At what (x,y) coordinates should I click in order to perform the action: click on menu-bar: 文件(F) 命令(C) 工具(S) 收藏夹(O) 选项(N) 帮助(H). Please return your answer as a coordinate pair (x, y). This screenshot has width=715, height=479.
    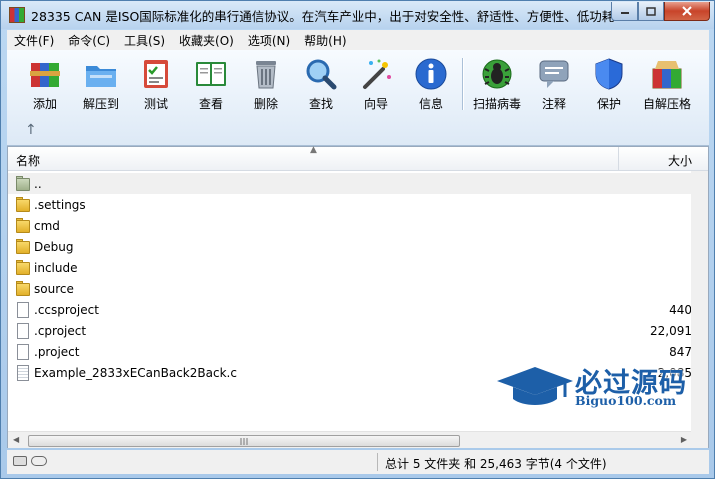
    Looking at the image, I should click on (358, 40).